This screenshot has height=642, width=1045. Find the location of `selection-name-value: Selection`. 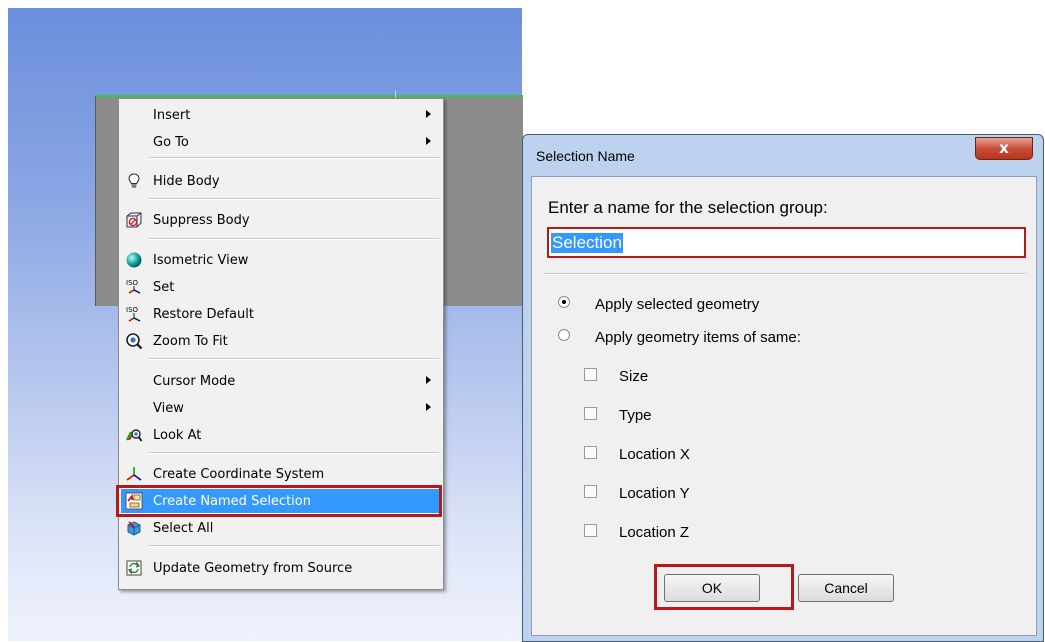

selection-name-value: Selection is located at coordinates (587, 243).